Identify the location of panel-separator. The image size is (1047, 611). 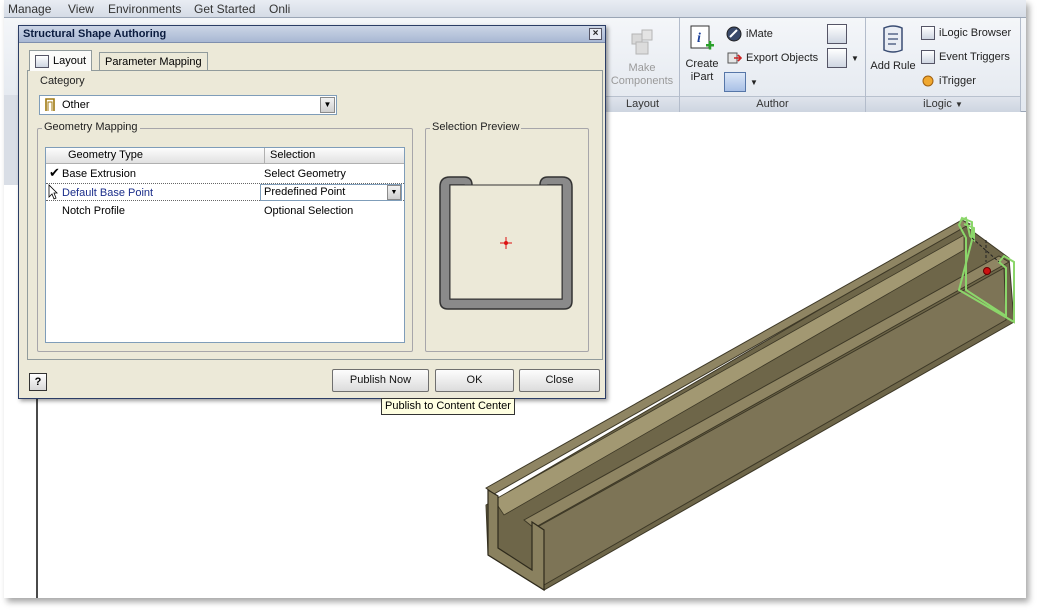
(1020, 65).